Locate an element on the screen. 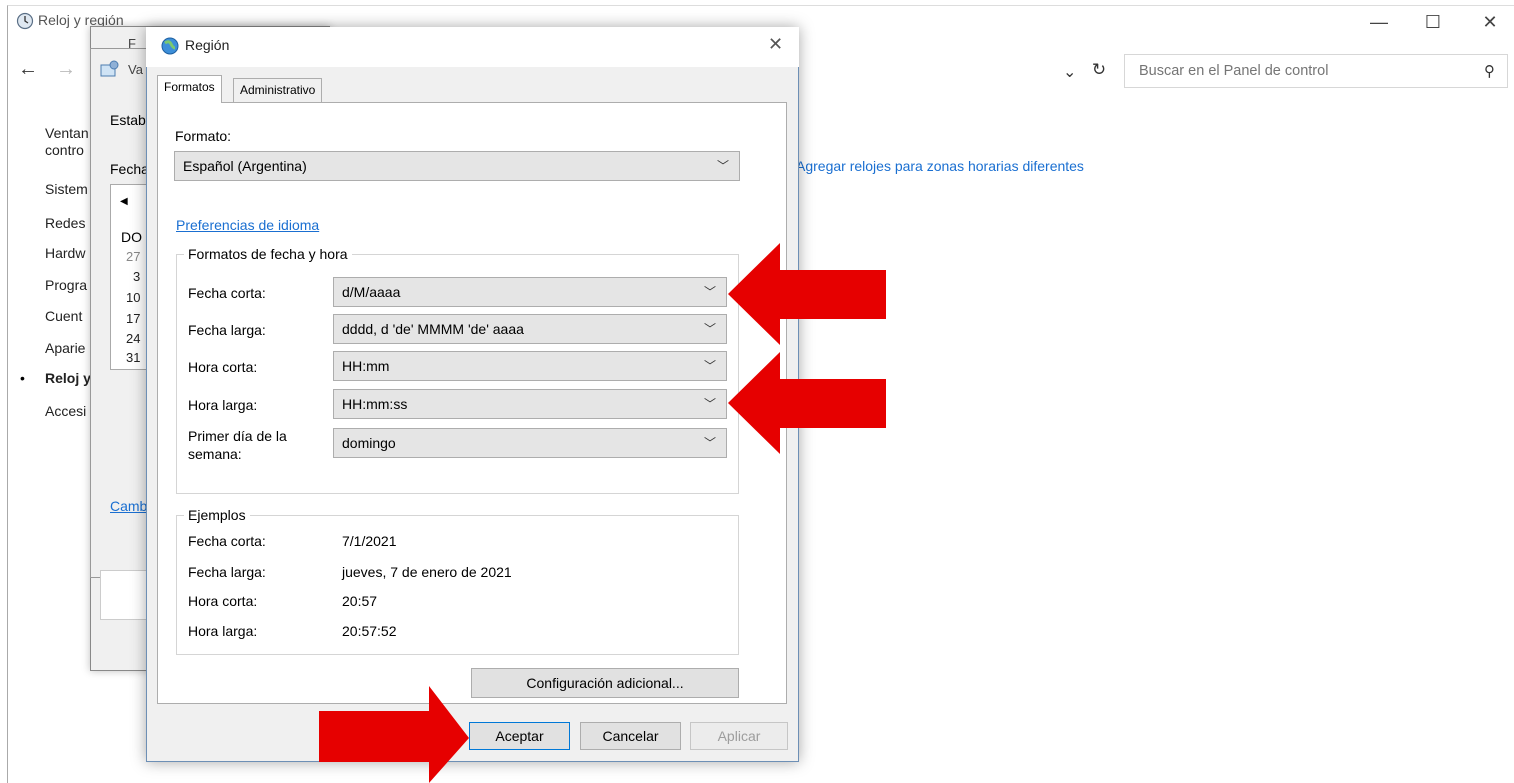  search-icon: ⚲ is located at coordinates (1489, 71).